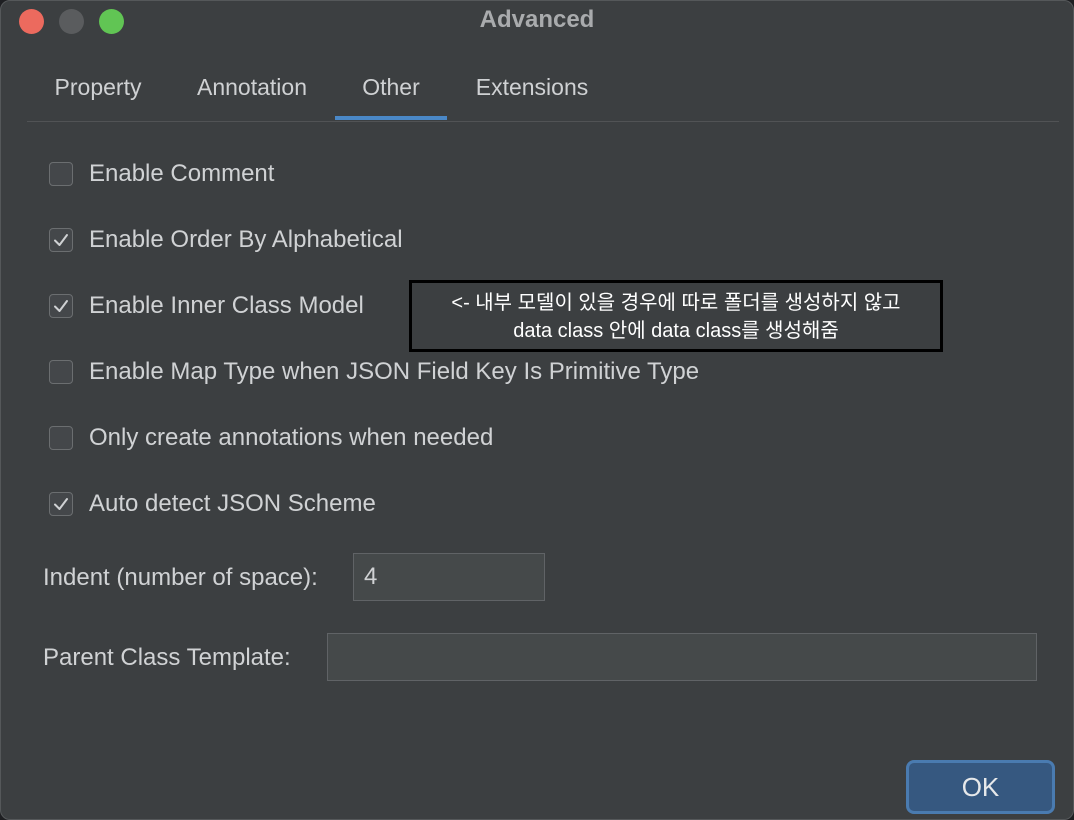 Image resolution: width=1074 pixels, height=820 pixels. I want to click on tab-annotation: Annotation, so click(252, 90).